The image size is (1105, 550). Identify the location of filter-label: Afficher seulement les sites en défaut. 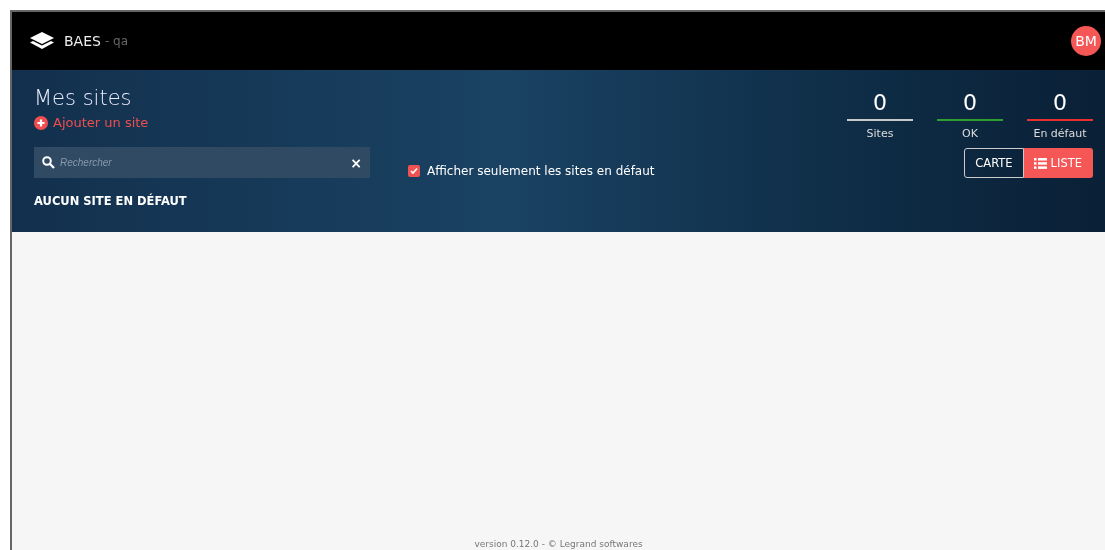
(541, 171).